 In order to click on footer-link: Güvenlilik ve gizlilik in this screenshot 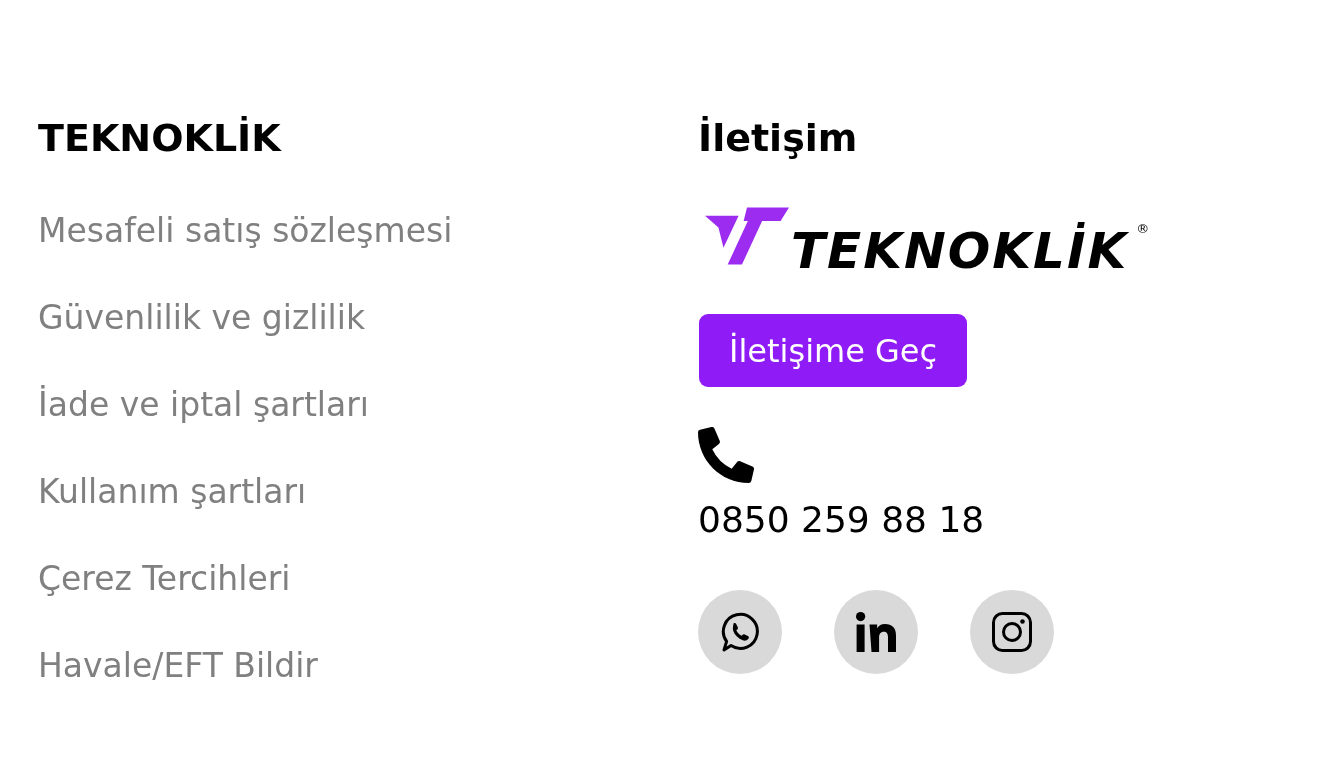, I will do `click(202, 318)`.